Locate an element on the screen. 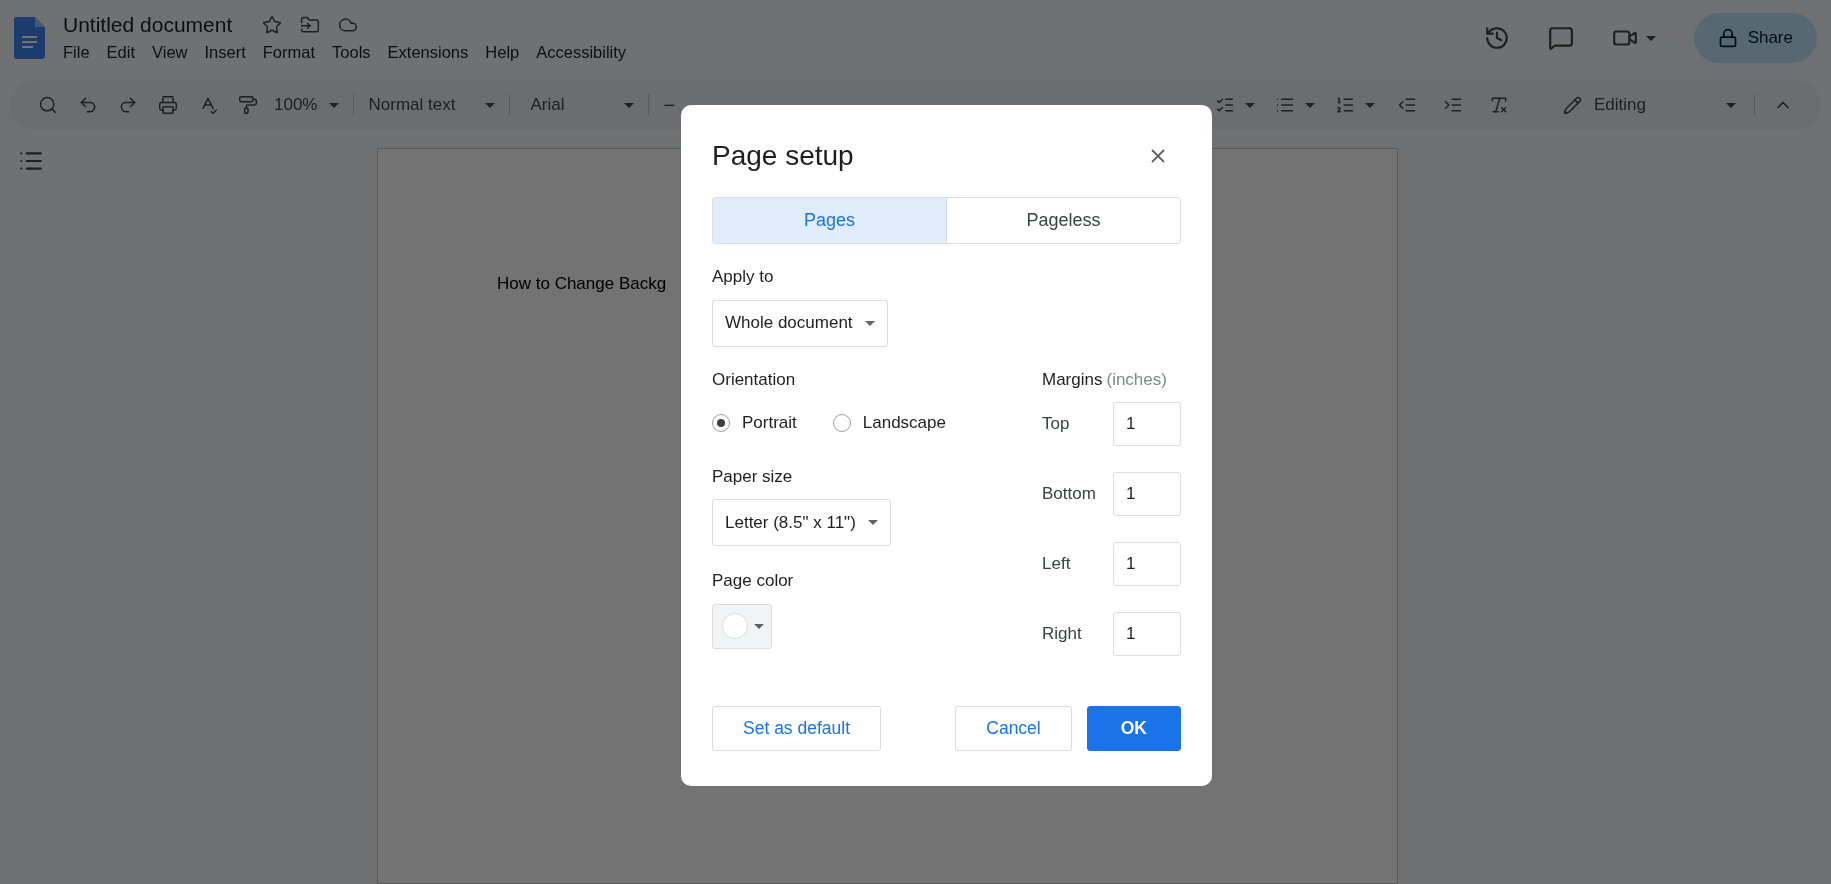 This screenshot has width=1831, height=884. document-title: Untitled document is located at coordinates (148, 24).